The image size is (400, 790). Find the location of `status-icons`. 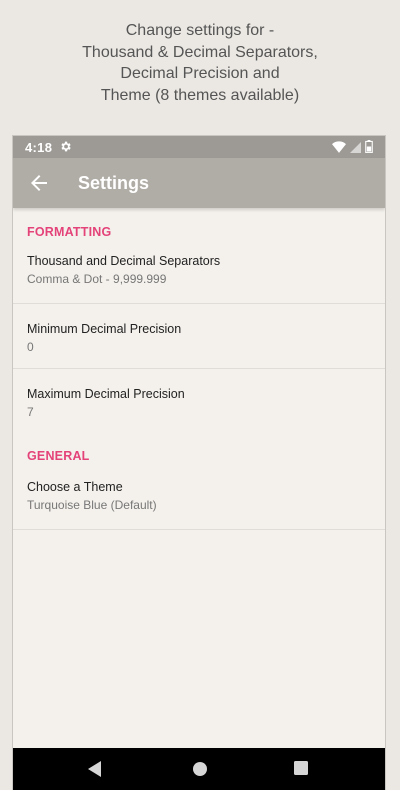

status-icons is located at coordinates (352, 148).